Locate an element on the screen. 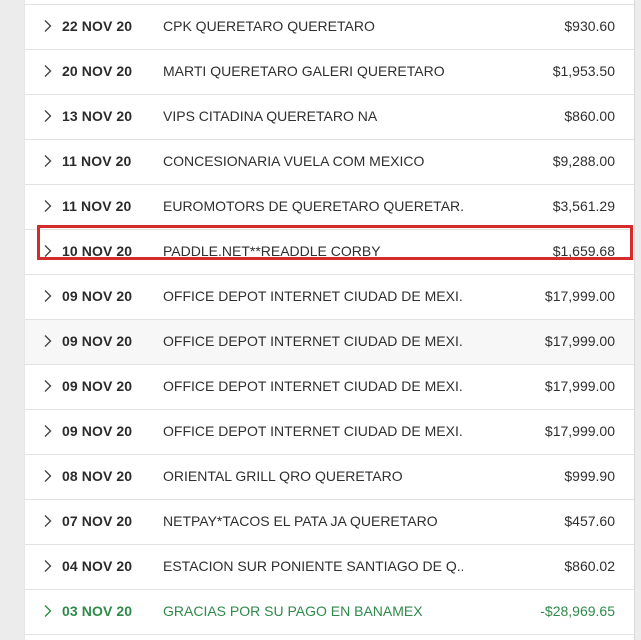 The height and width of the screenshot is (640, 641). transaction-date: 03 NOV 20 is located at coordinates (97, 611).